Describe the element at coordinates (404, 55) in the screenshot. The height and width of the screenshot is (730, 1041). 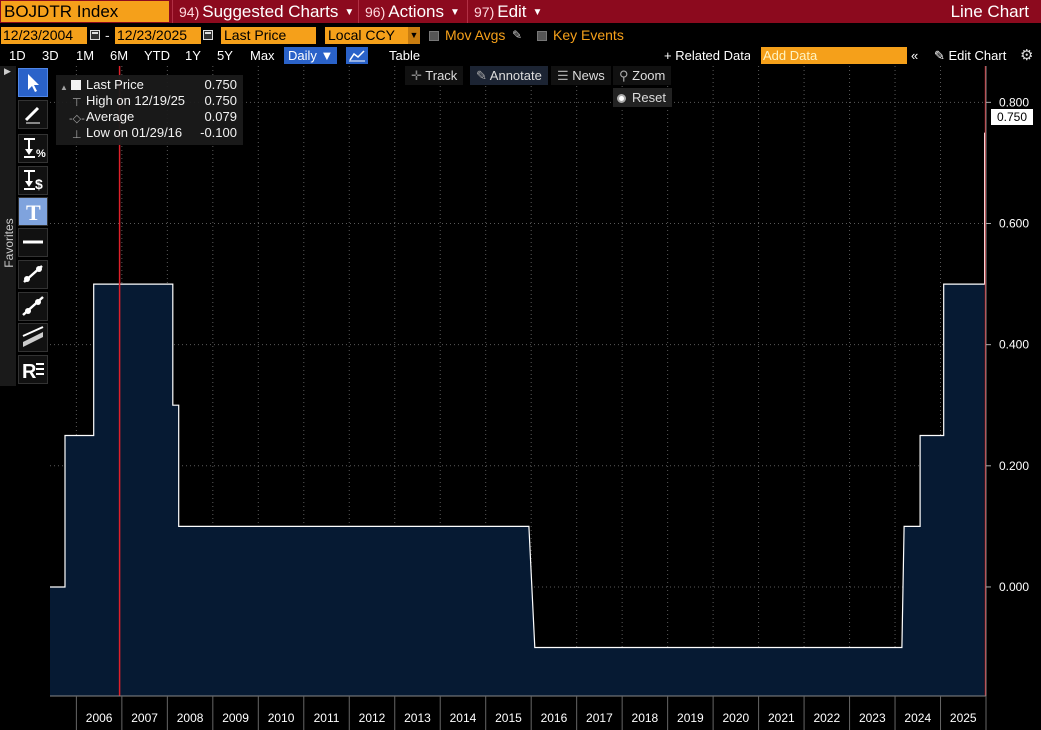
I see `table-button: Table` at that location.